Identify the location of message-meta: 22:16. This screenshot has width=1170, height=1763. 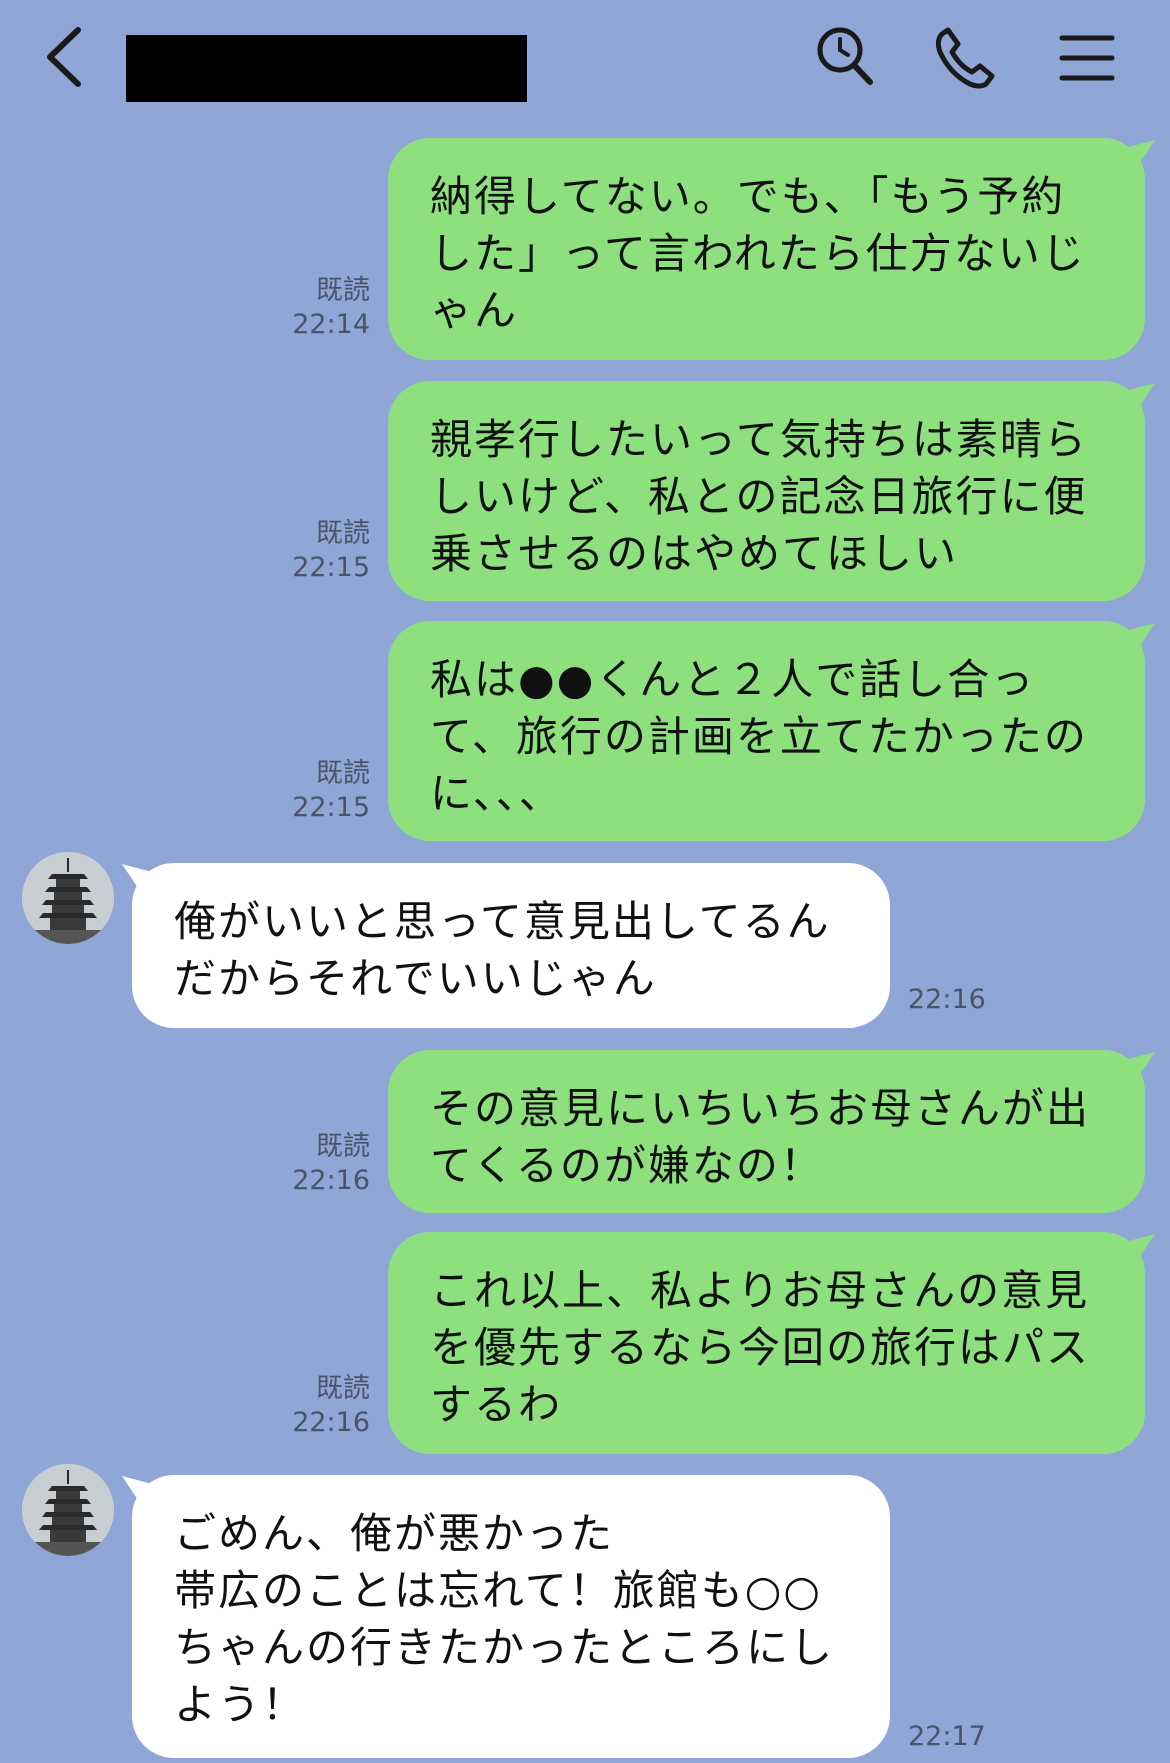
(958, 1000).